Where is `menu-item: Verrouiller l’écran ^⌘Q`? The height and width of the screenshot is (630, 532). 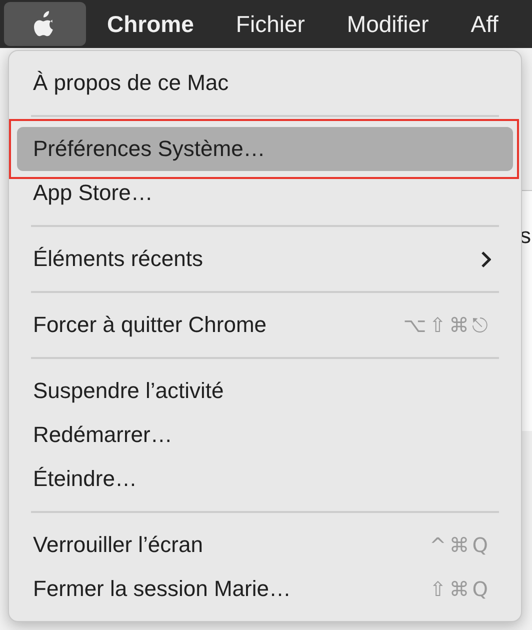 menu-item: Verrouiller l’écran ^⌘Q is located at coordinates (265, 545).